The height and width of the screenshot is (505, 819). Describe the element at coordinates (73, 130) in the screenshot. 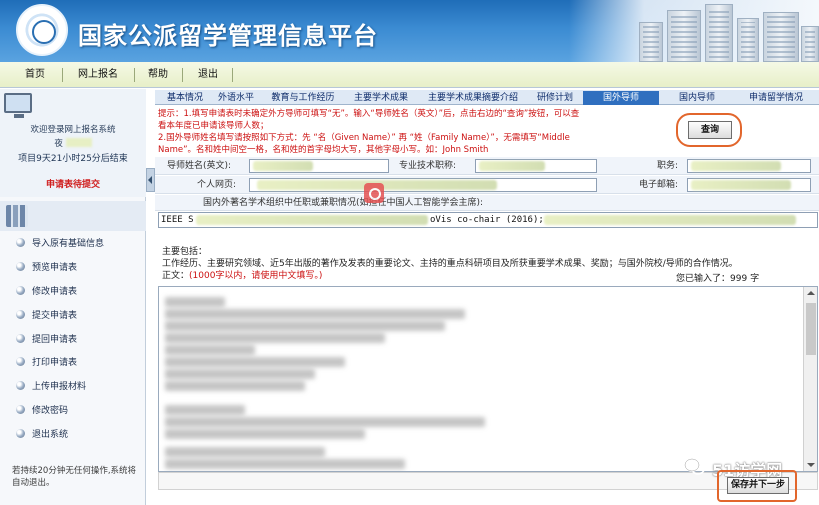

I see `welcome-text: 欢迎登录网上报名系统` at that location.